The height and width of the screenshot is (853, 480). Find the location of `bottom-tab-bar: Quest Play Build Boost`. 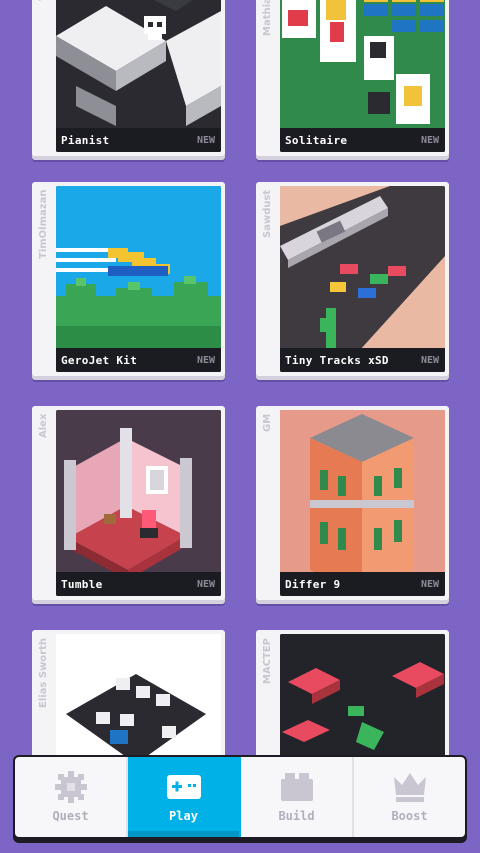

bottom-tab-bar: Quest Play Build Boost is located at coordinates (240, 797).